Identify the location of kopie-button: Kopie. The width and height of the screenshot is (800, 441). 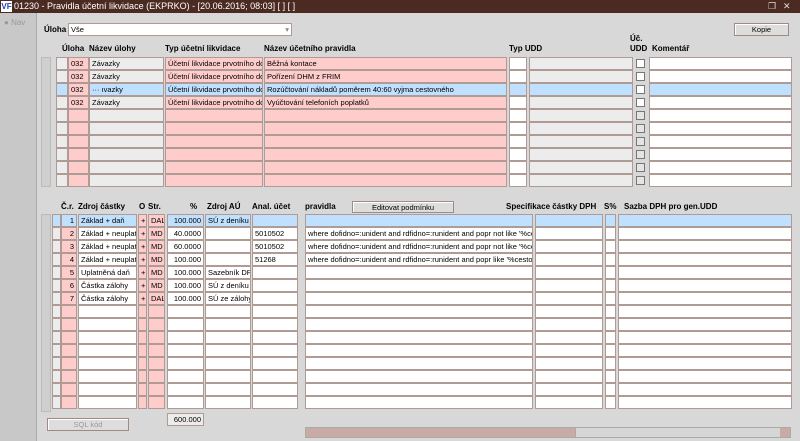
(761, 29).